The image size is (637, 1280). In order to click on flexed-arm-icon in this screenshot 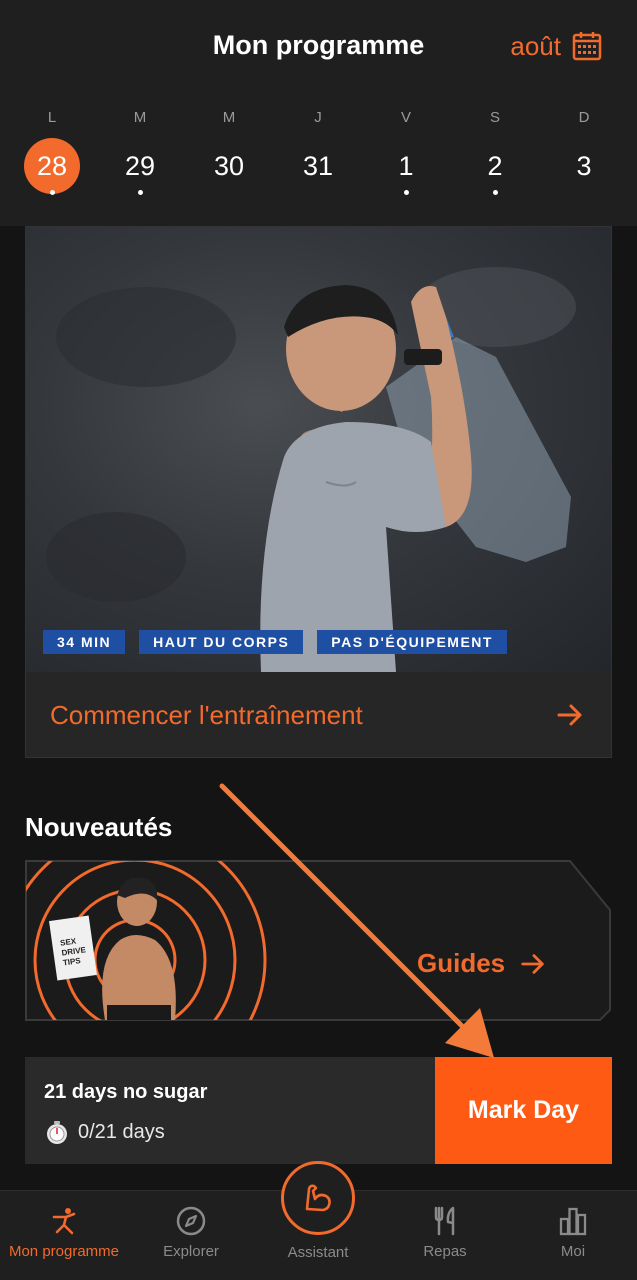, I will do `click(318, 1198)`.